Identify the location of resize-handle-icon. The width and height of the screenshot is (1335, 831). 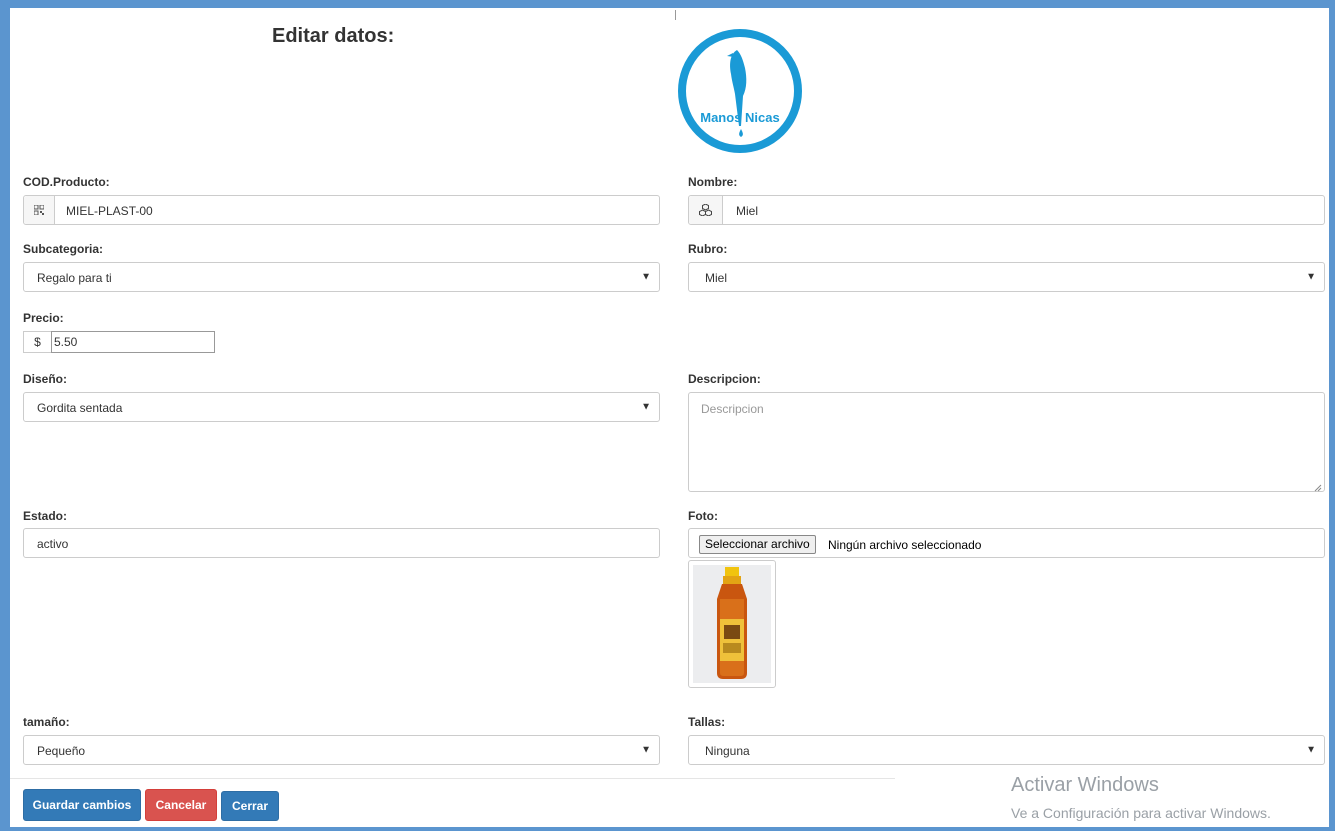
(1318, 486).